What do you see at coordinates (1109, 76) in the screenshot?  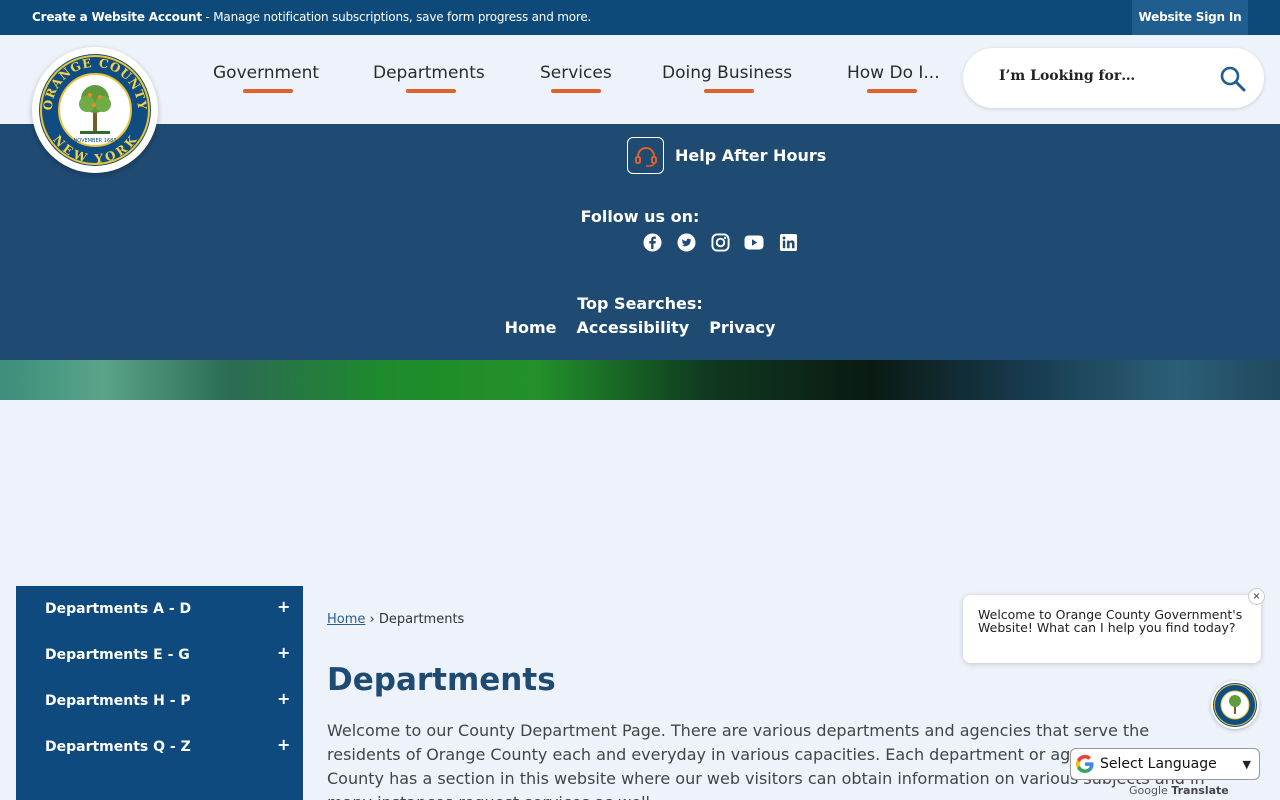 I see `search-input` at bounding box center [1109, 76].